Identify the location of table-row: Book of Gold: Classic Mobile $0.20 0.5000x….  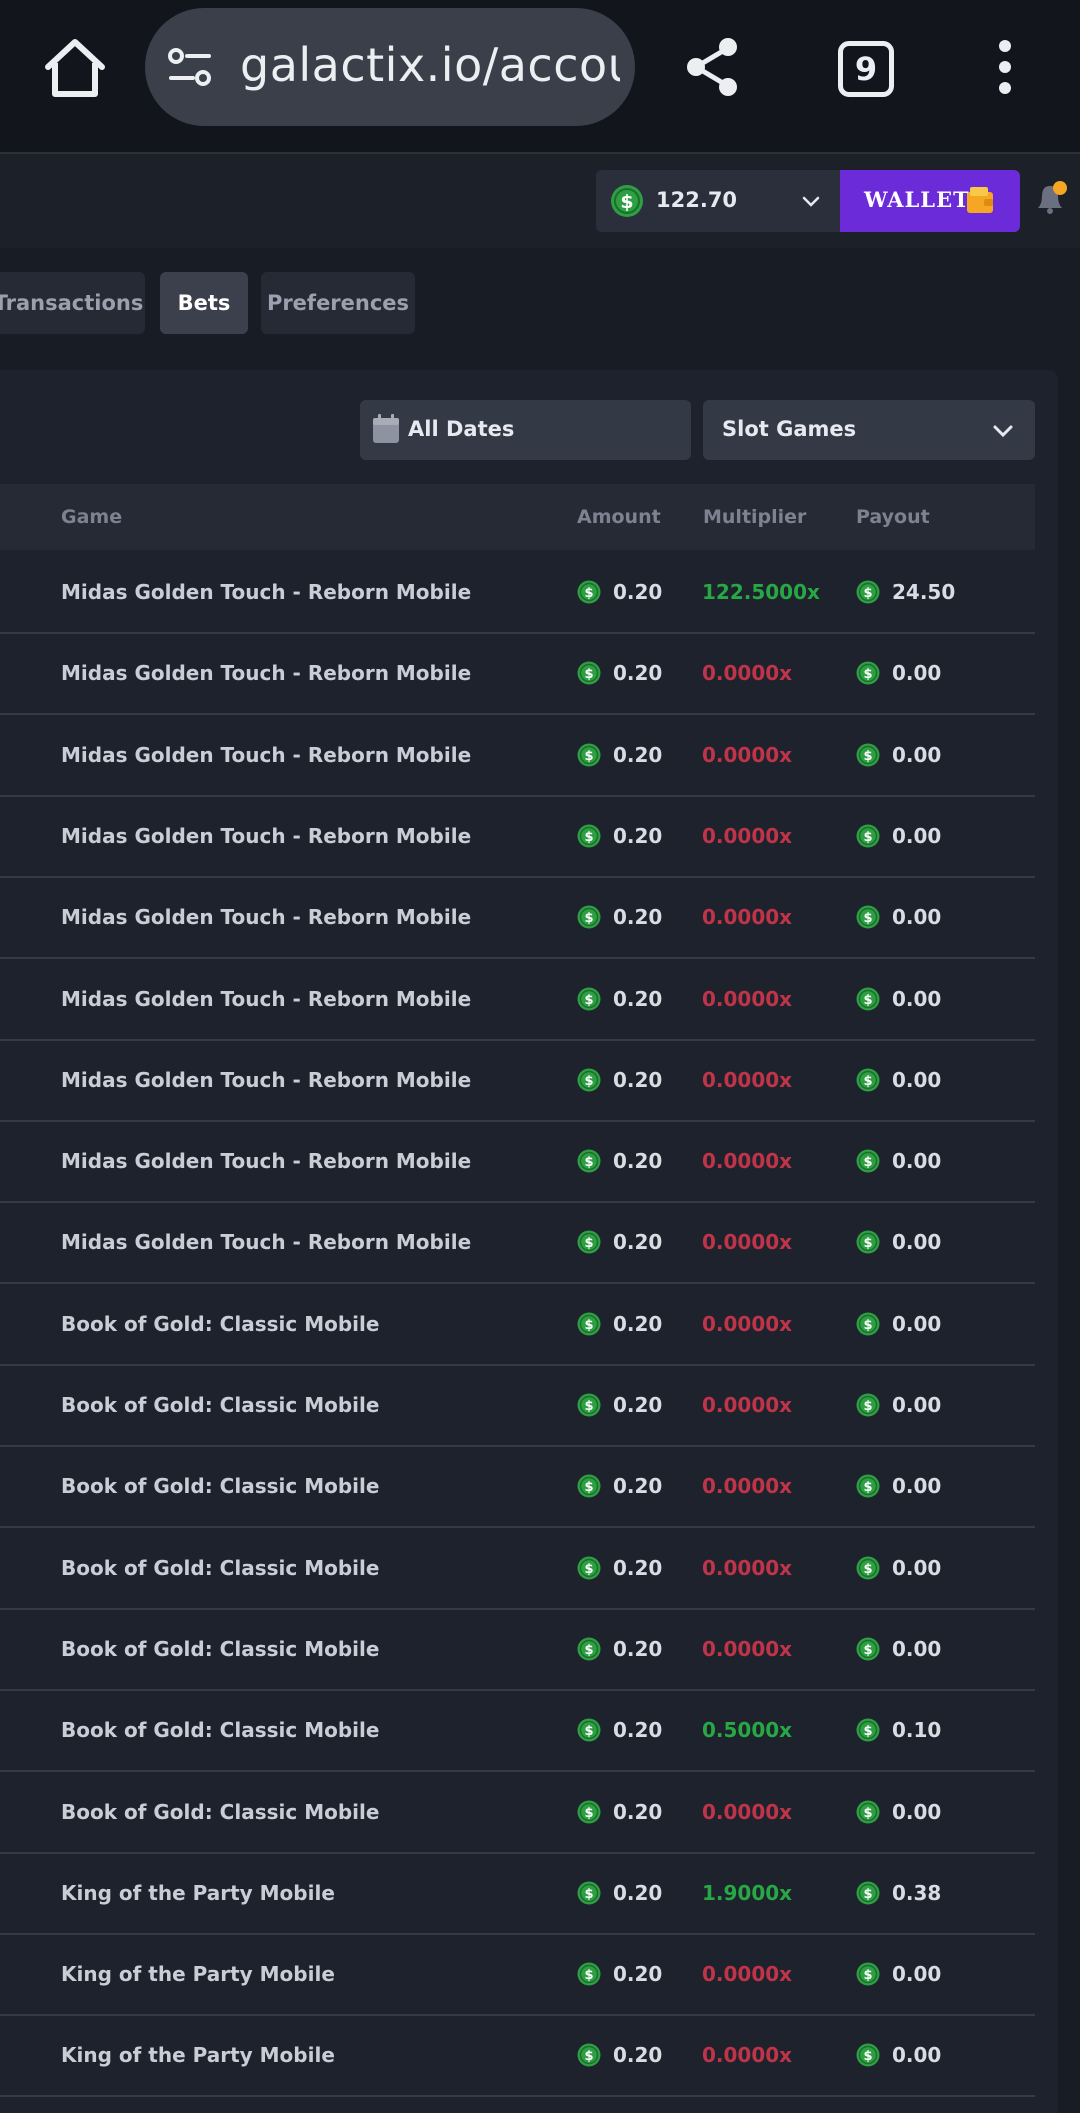
(517, 1731).